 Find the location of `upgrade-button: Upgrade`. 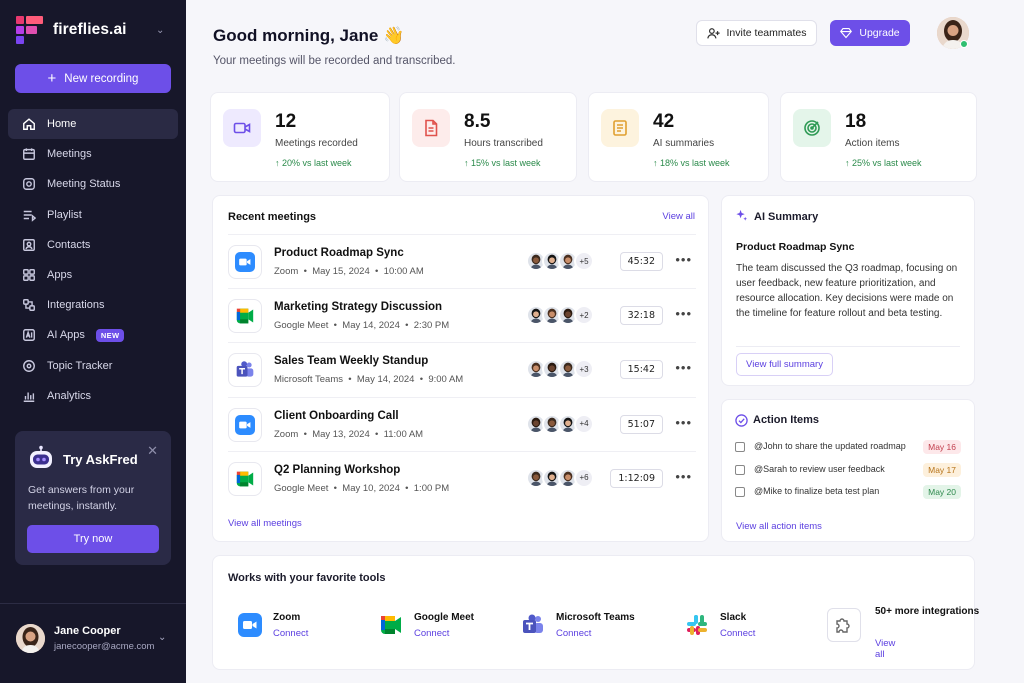

upgrade-button: Upgrade is located at coordinates (870, 33).